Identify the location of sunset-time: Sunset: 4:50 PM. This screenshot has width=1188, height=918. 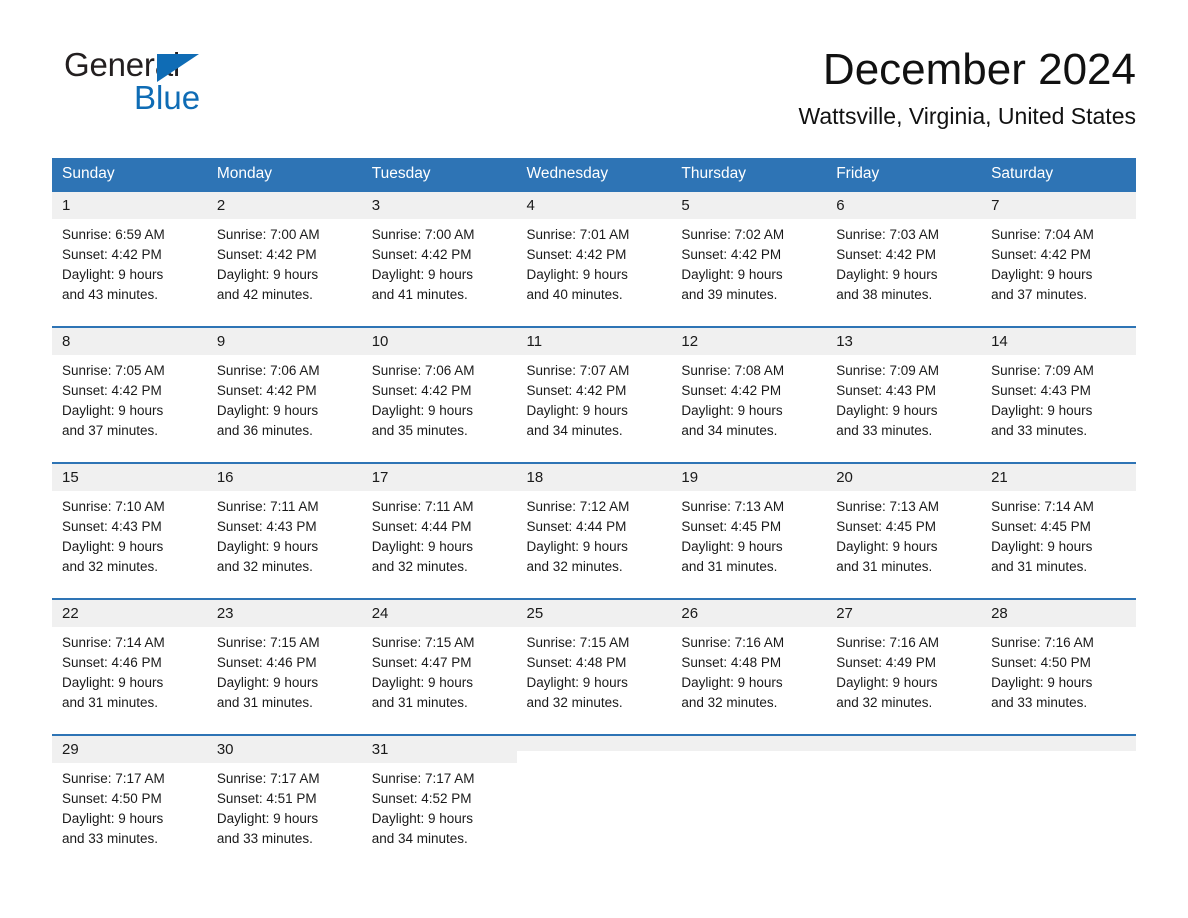
(1041, 663).